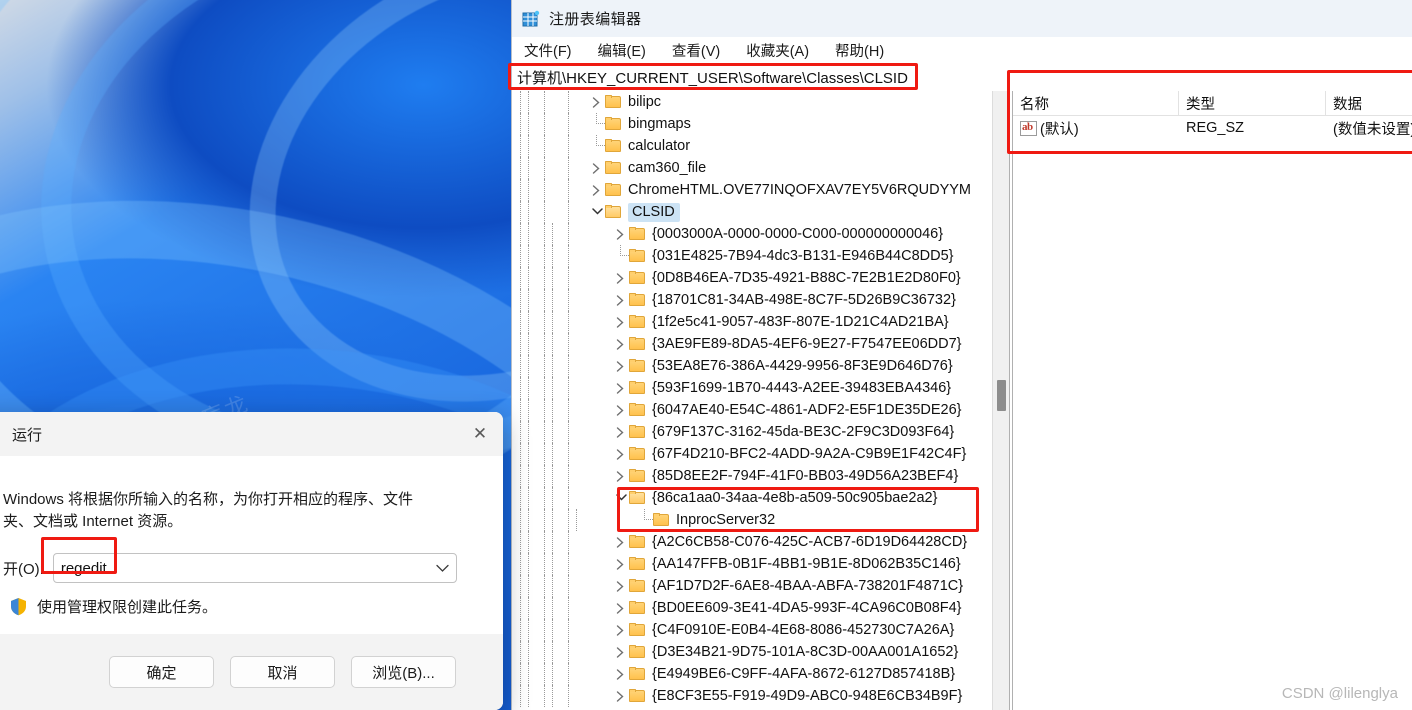 Image resolution: width=1412 pixels, height=710 pixels. Describe the element at coordinates (1339, 693) in the screenshot. I see `csdn-watermark: CSDN @lilenglya` at that location.